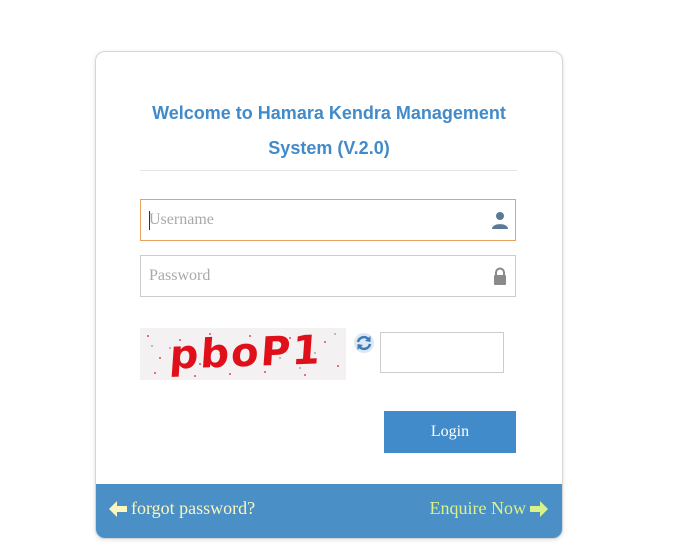  I want to click on enquire-now-label: Enquire Now, so click(477, 508).